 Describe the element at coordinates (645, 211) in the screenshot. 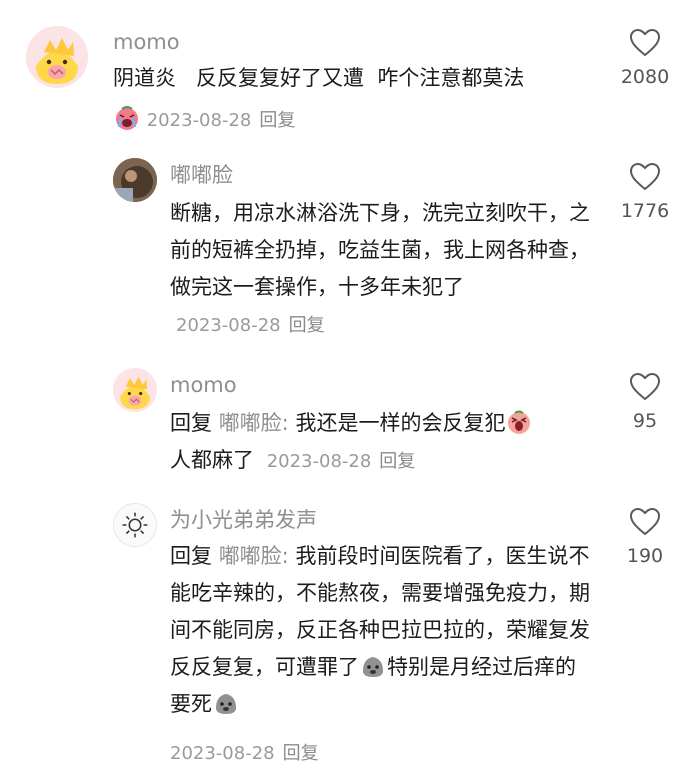

I see `like-count: 1776` at that location.